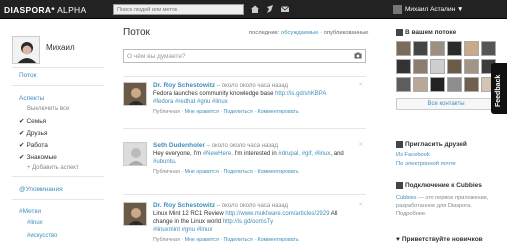 The height and width of the screenshot is (251, 507). Describe the element at coordinates (406, 198) in the screenshot. I see `cubbies-link: Cubbies` at that location.